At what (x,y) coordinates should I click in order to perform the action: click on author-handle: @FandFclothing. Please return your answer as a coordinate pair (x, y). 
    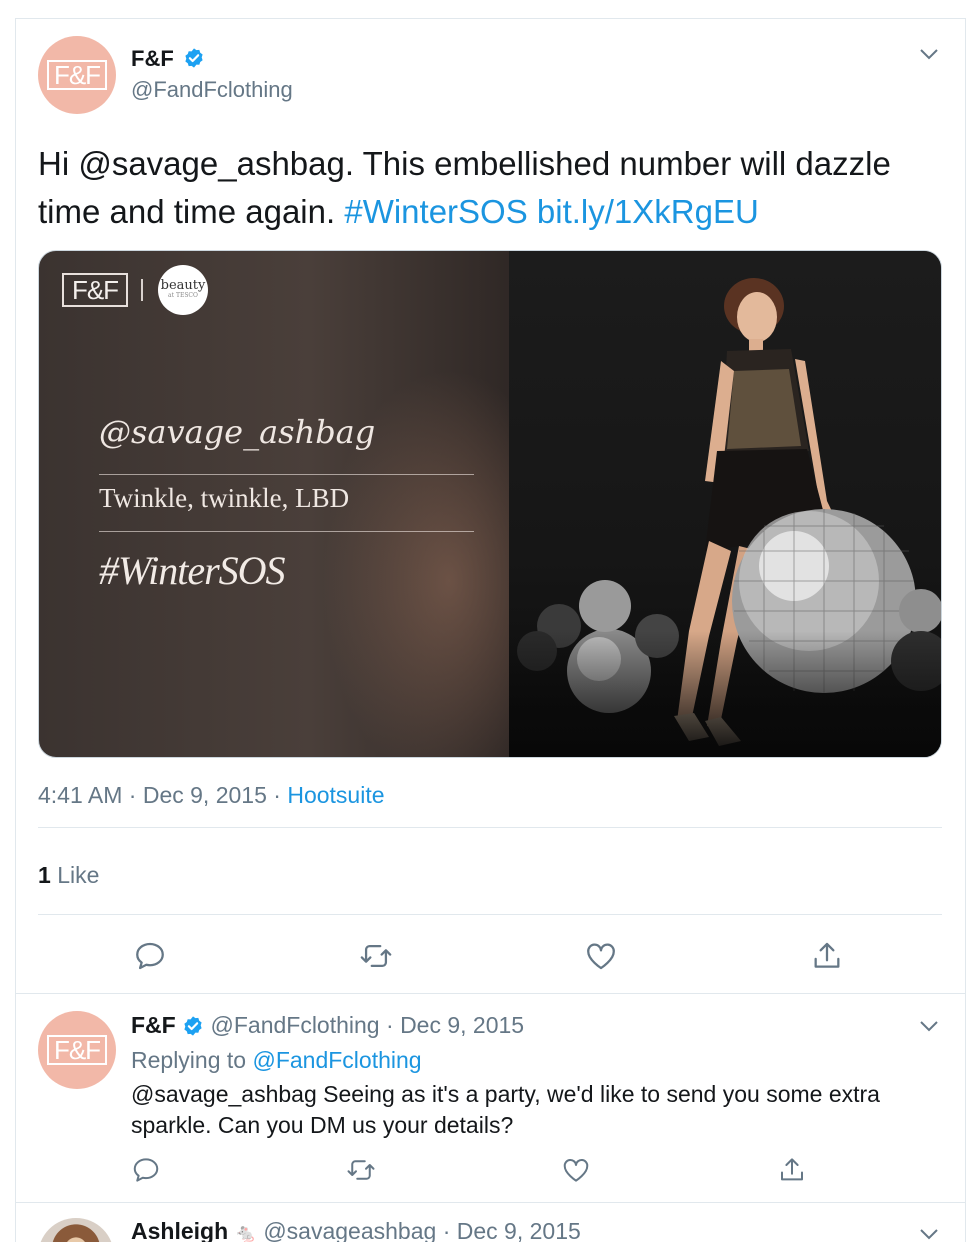
    Looking at the image, I should click on (212, 90).